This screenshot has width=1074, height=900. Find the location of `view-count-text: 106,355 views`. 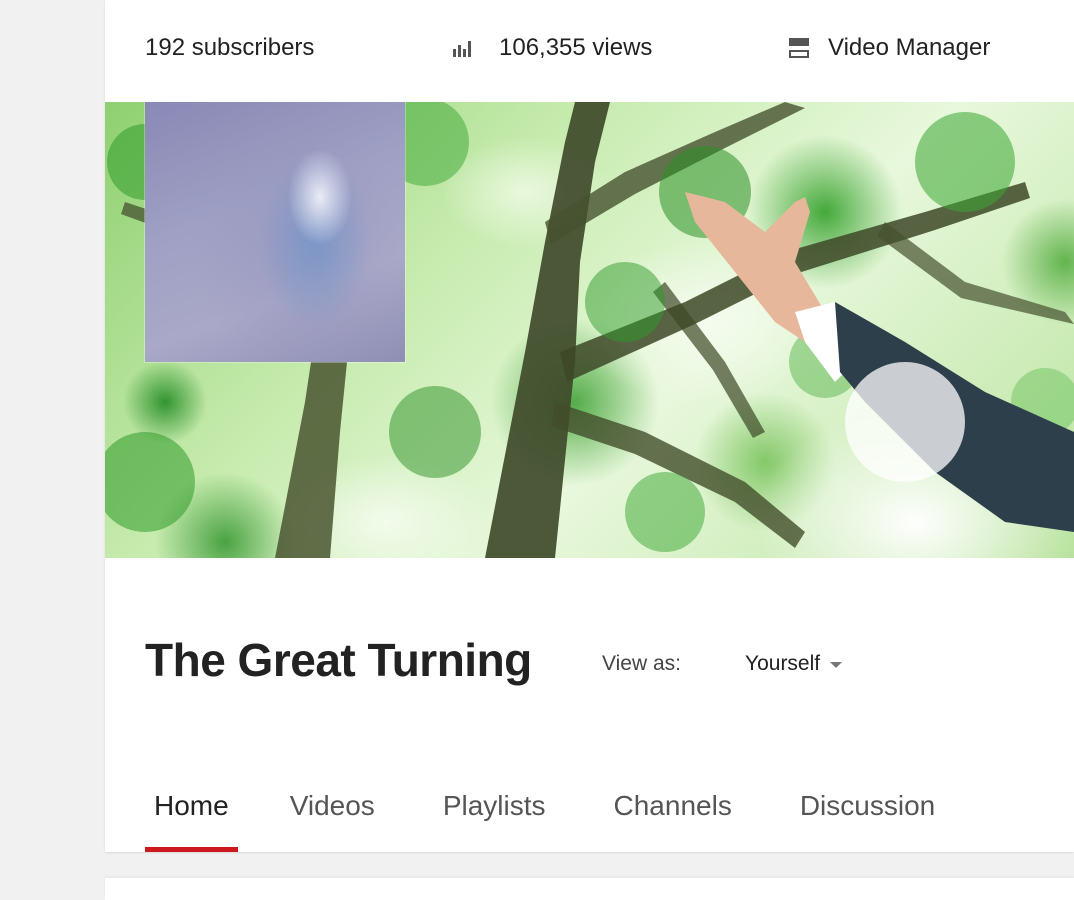

view-count-text: 106,355 views is located at coordinates (576, 47).